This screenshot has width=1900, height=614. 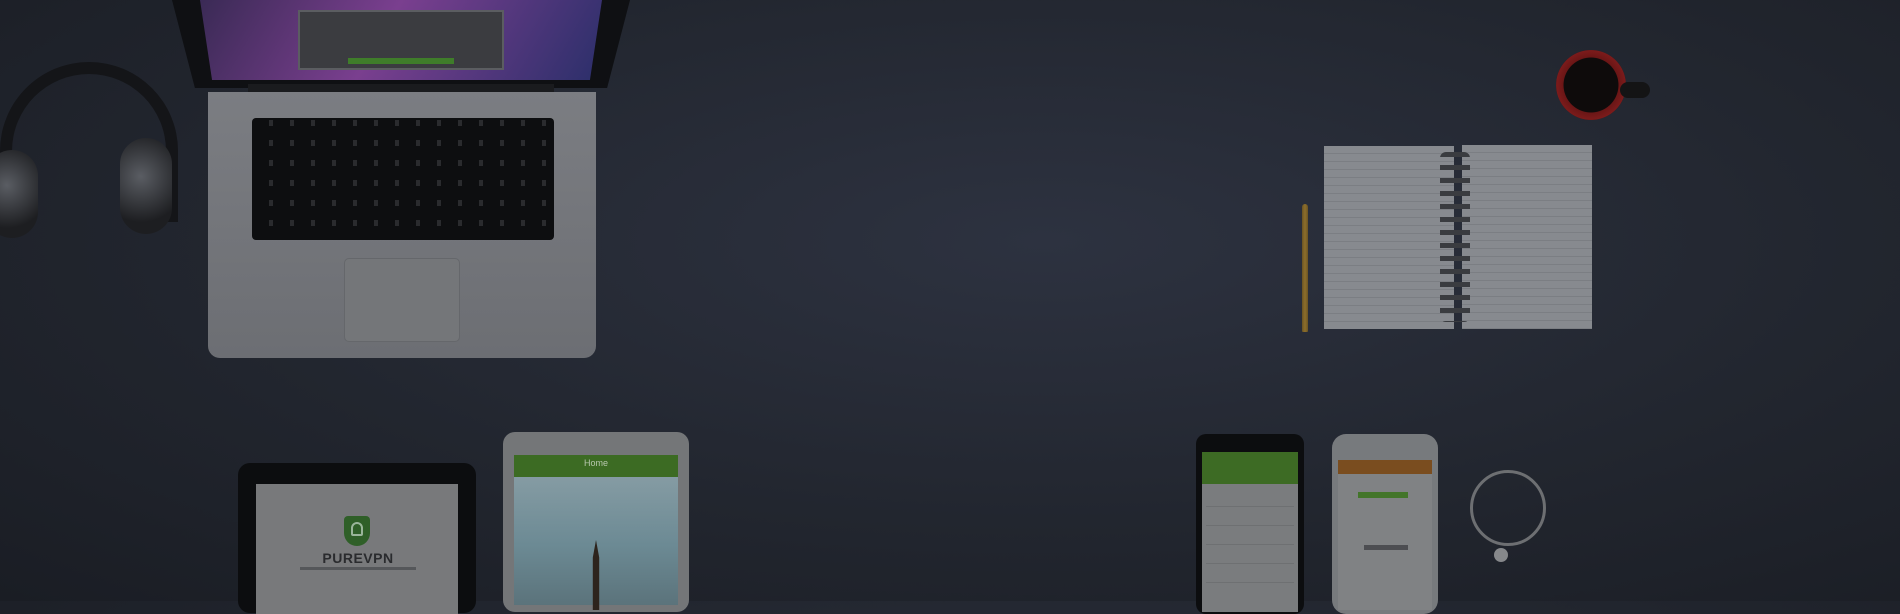 What do you see at coordinates (146, 186) in the screenshot?
I see `headphones-right-cup` at bounding box center [146, 186].